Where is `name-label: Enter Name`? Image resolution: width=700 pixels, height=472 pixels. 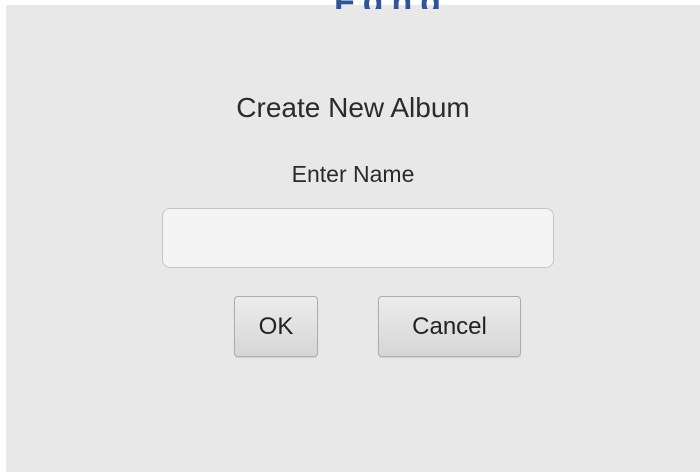
name-label: Enter Name is located at coordinates (353, 174).